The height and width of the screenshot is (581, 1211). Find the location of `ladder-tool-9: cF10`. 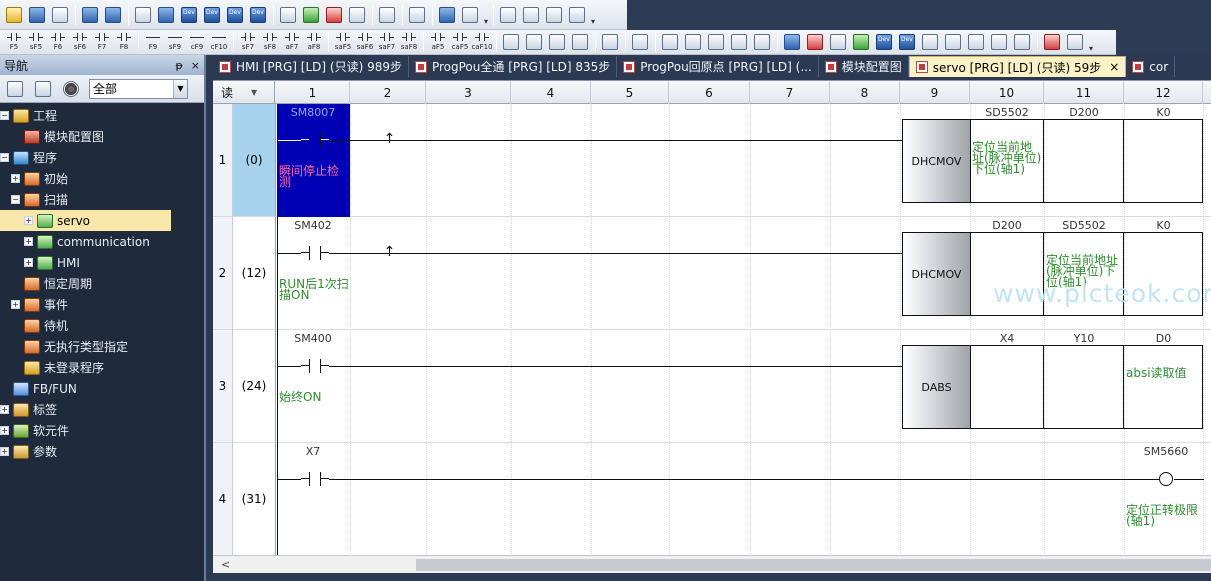

ladder-tool-9: cF10 is located at coordinates (219, 42).